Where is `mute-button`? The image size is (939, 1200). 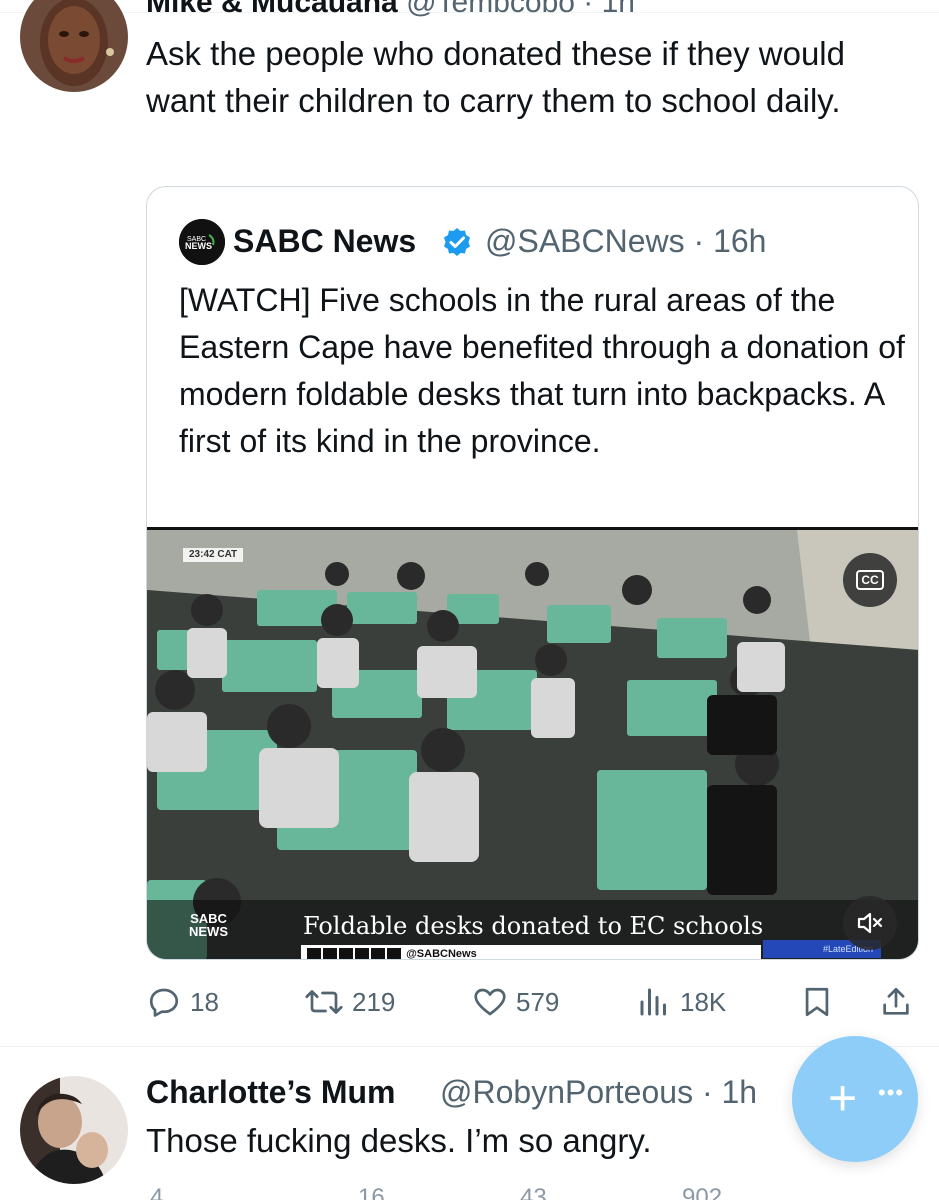 mute-button is located at coordinates (870, 923).